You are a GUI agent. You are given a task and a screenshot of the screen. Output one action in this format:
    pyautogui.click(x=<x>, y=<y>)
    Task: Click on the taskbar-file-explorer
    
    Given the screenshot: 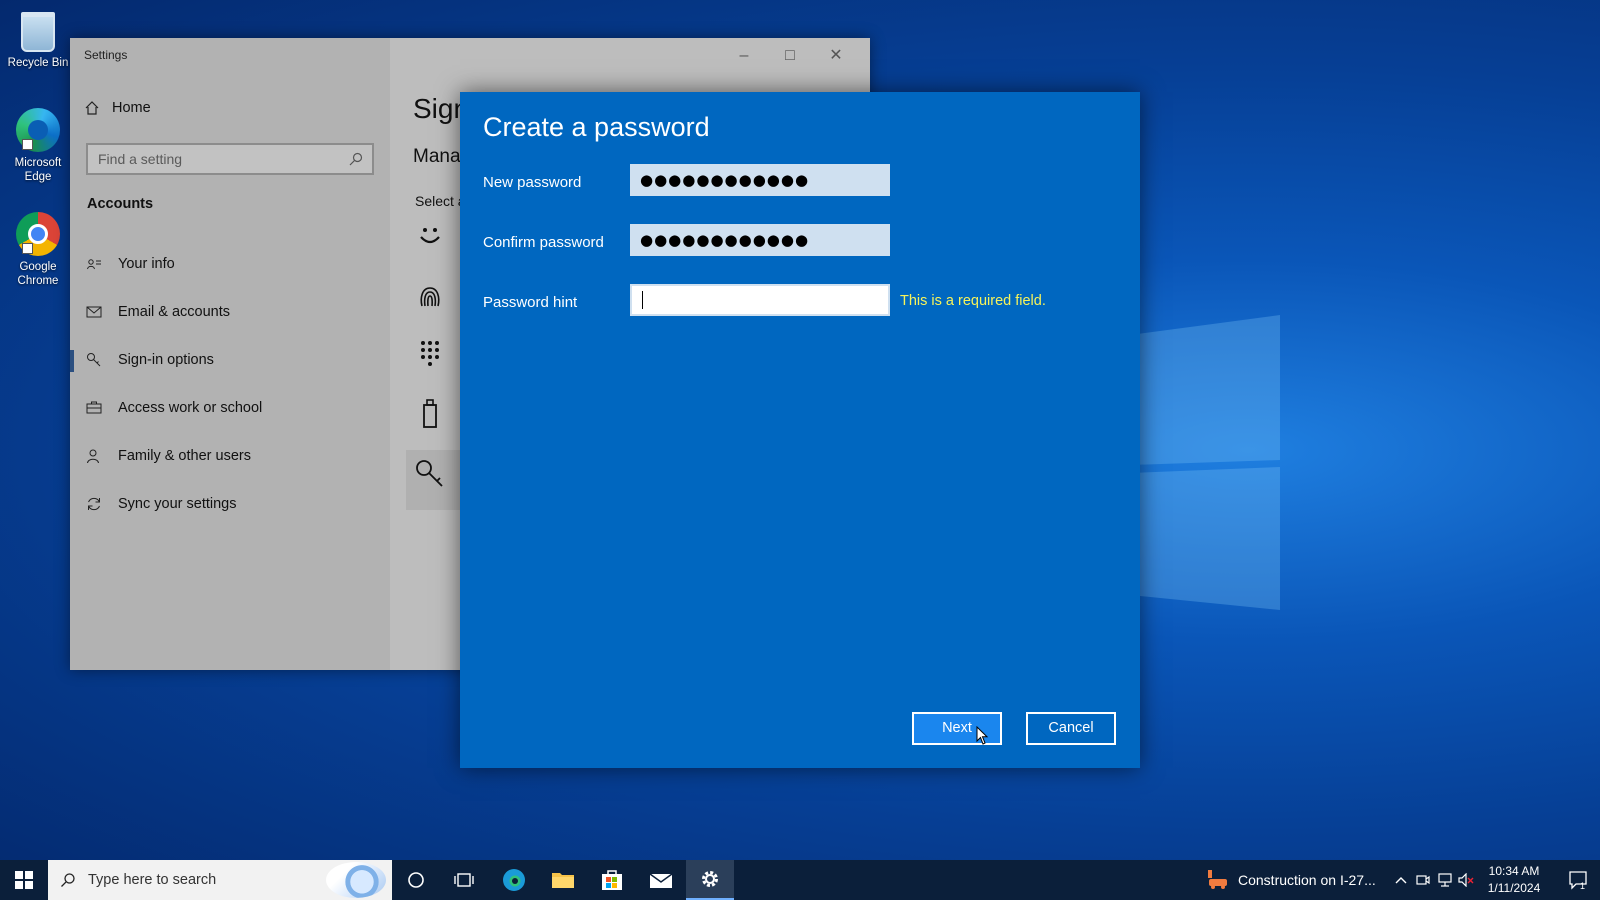 What is the action you would take?
    pyautogui.click(x=563, y=880)
    